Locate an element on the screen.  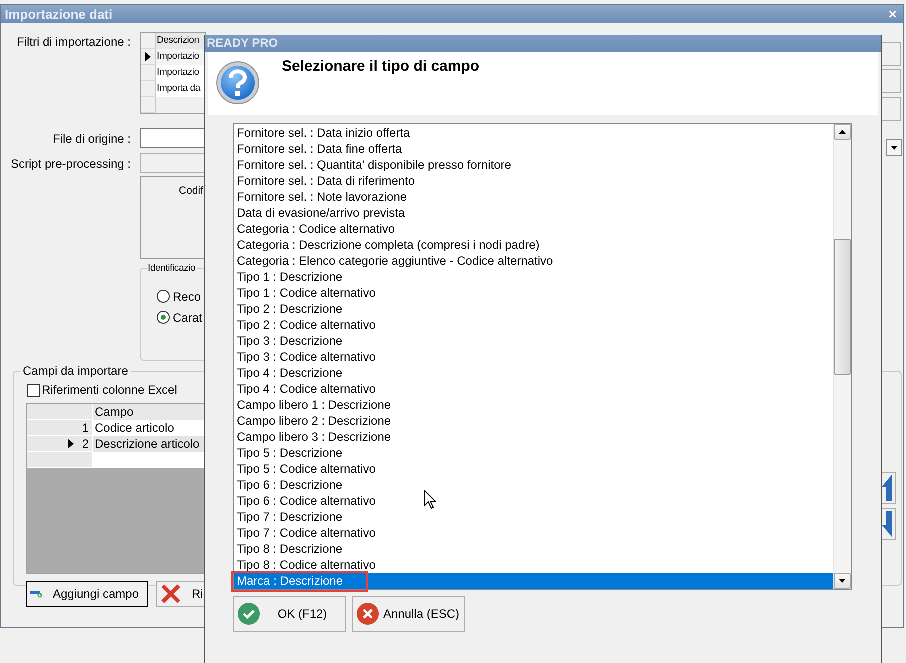
column-header: Descrizion is located at coordinates (180, 41).